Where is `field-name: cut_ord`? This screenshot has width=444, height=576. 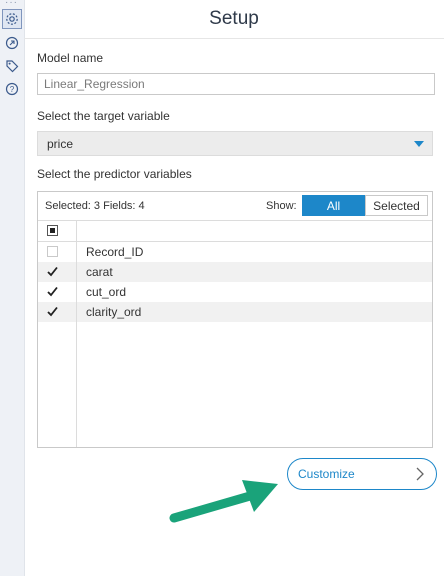 field-name: cut_ord is located at coordinates (106, 292).